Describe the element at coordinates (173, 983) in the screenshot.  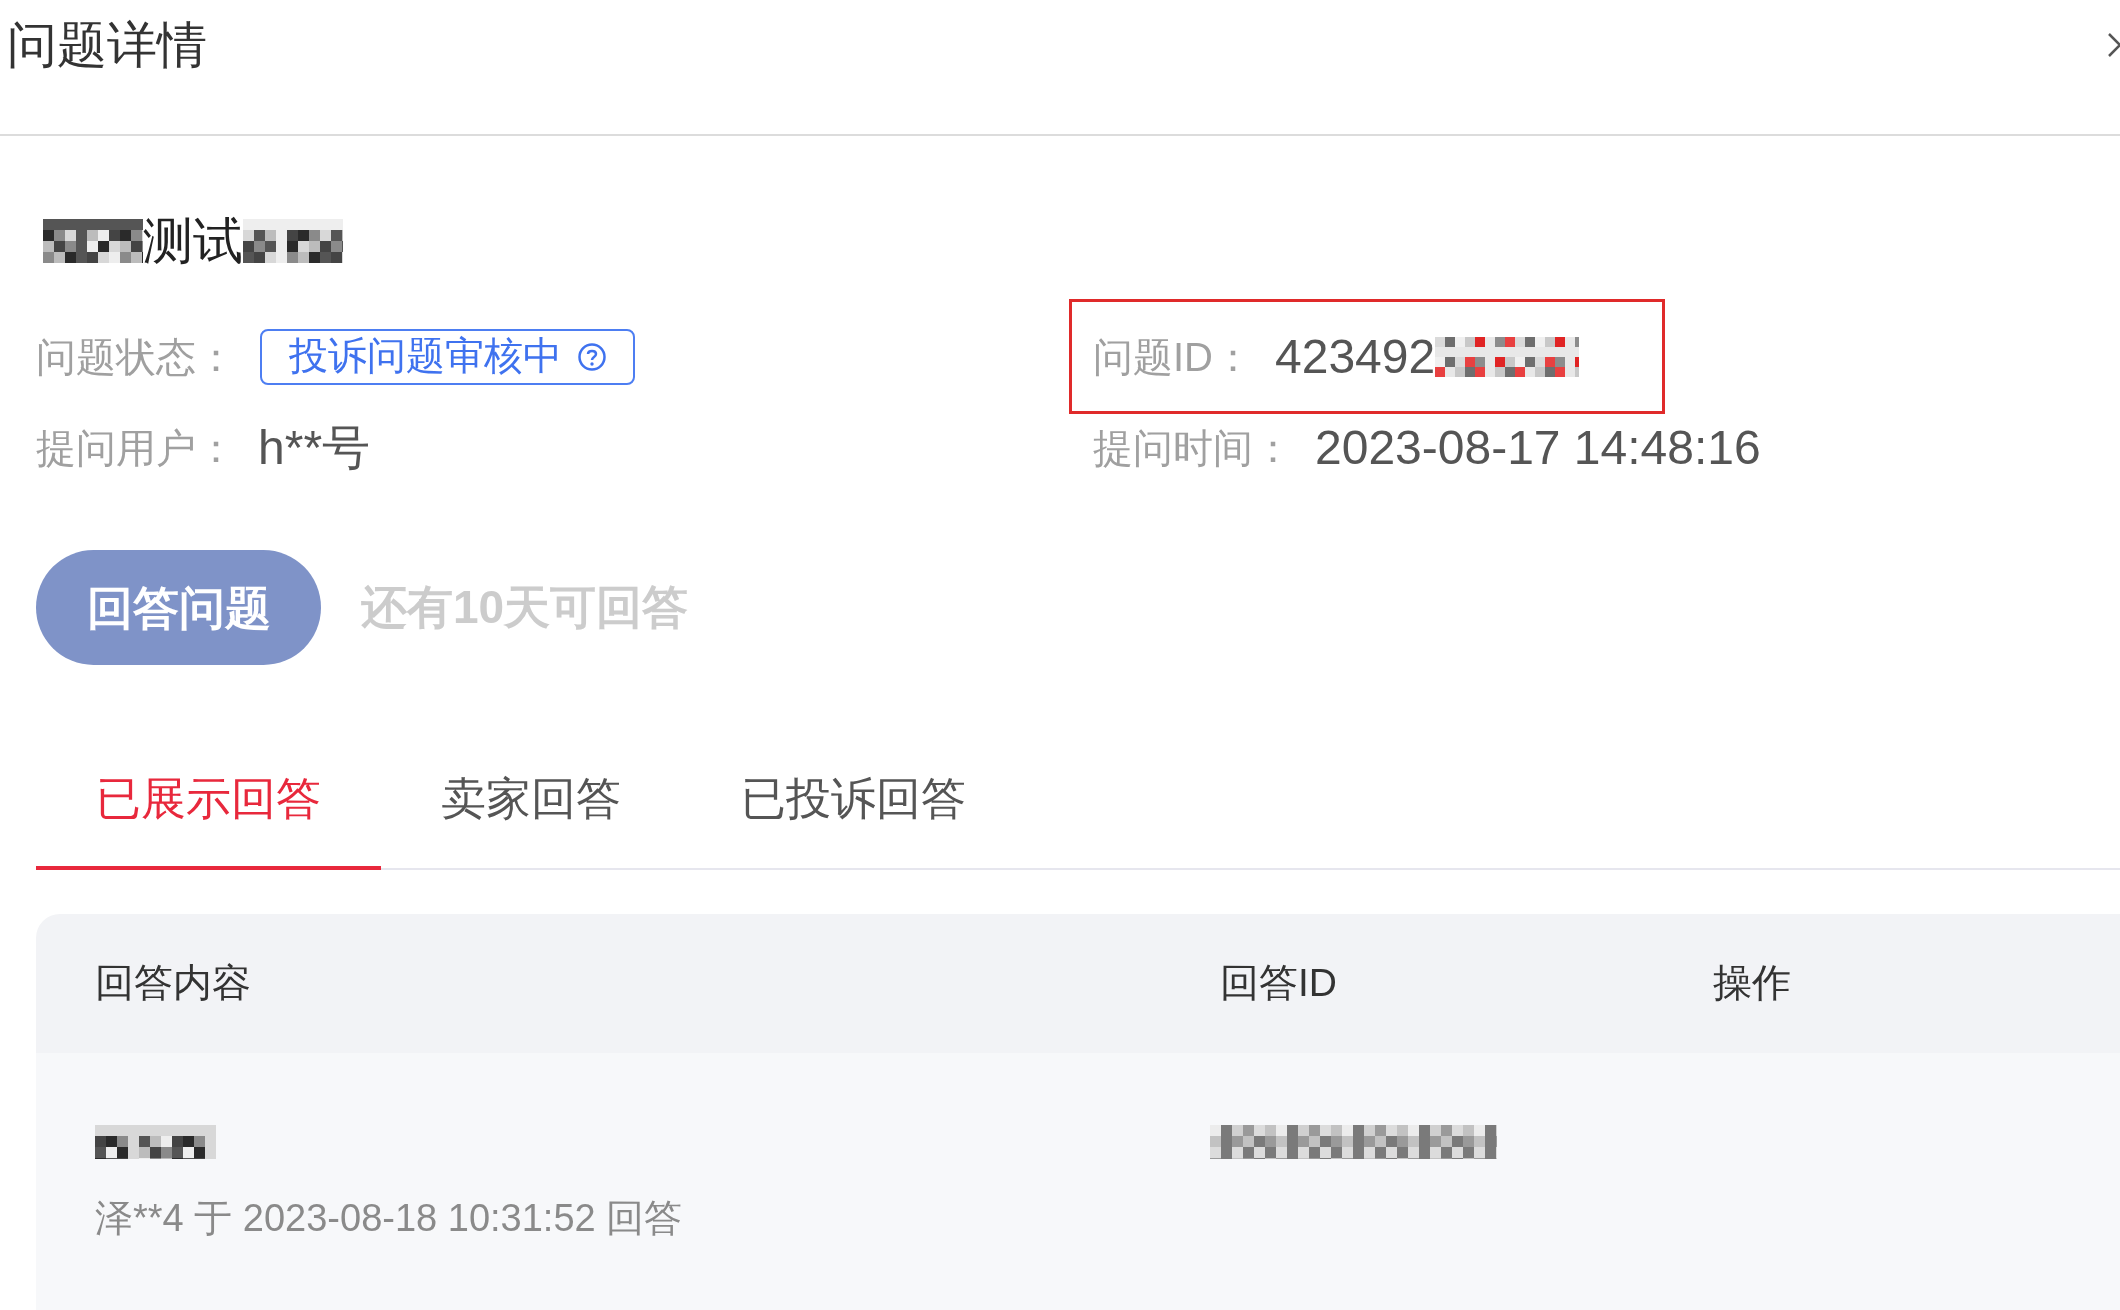
I see `column-header: 回答内容` at that location.